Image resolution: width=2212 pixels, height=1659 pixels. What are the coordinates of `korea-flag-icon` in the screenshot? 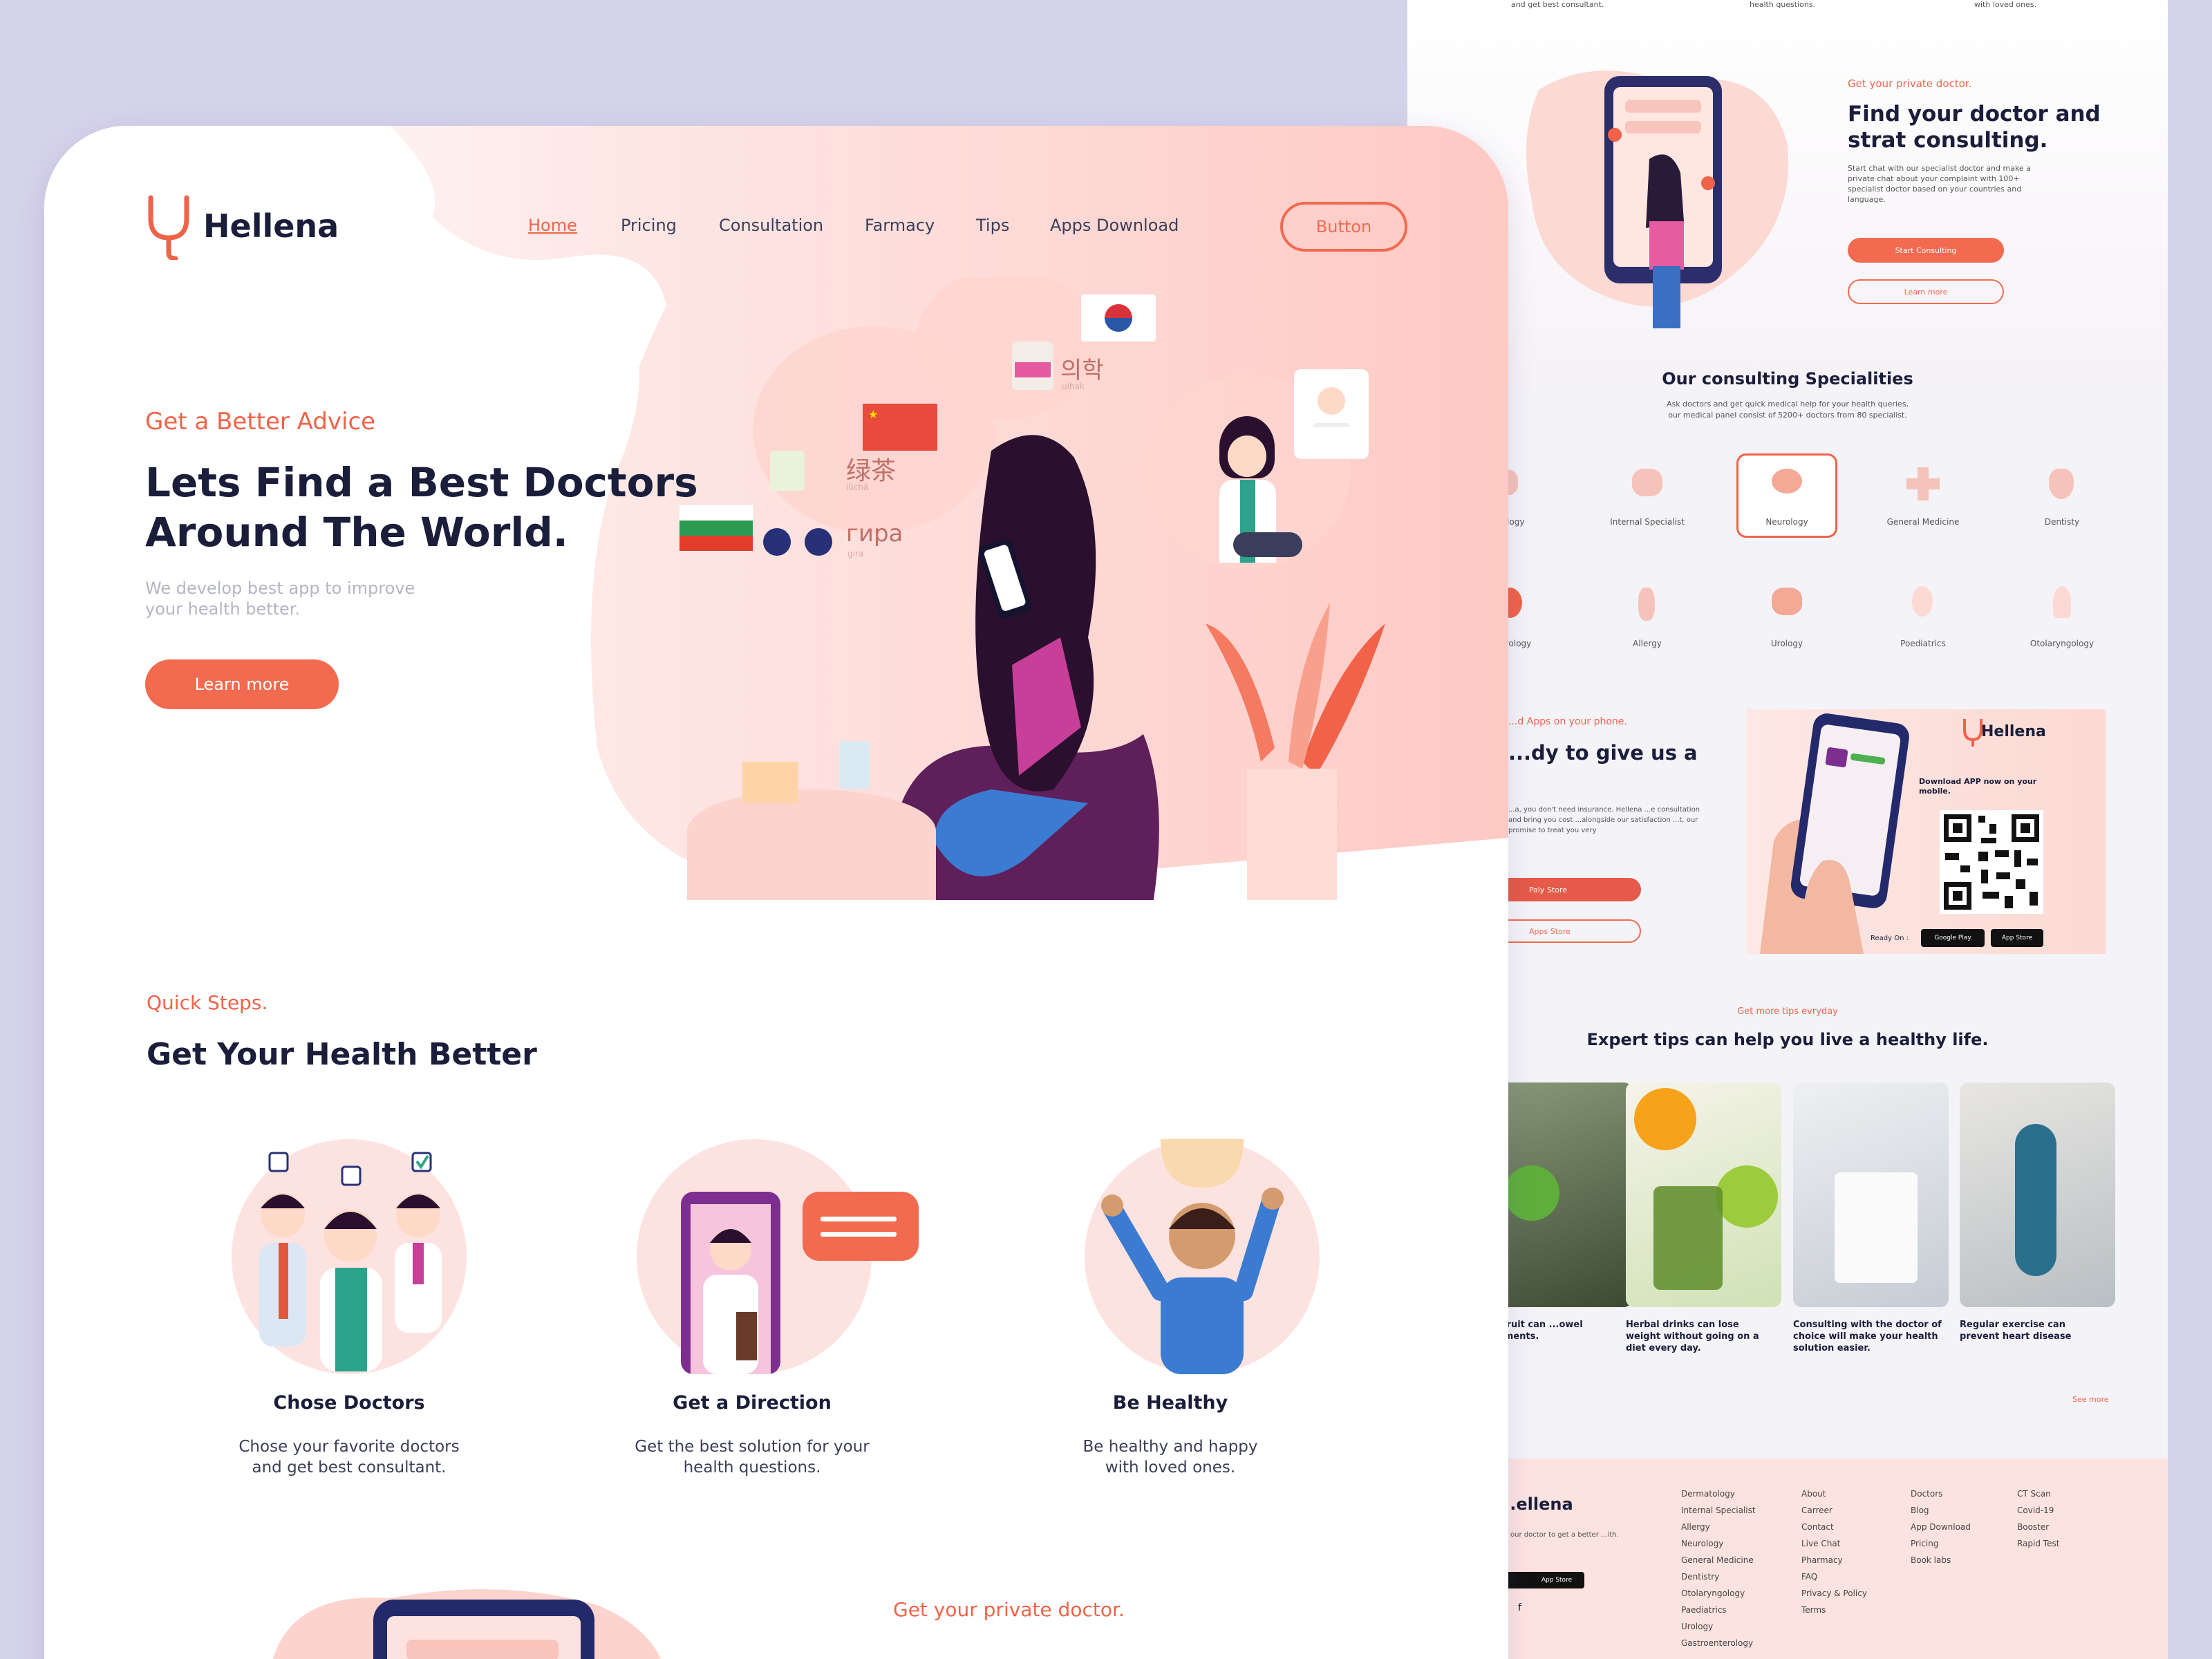 It's located at (1118, 317).